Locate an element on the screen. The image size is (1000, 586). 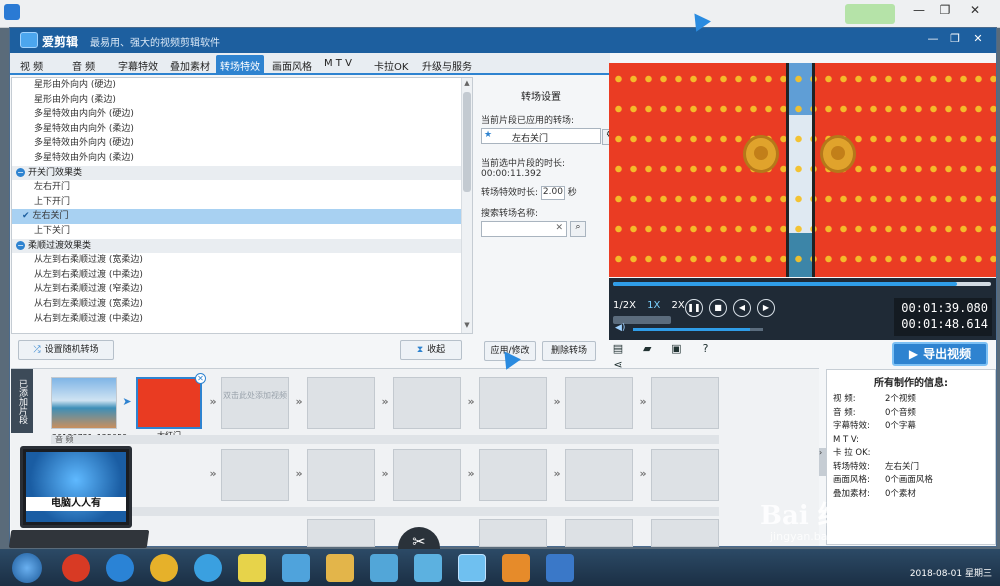
desktop-green-button is located at coordinates (870, 14).